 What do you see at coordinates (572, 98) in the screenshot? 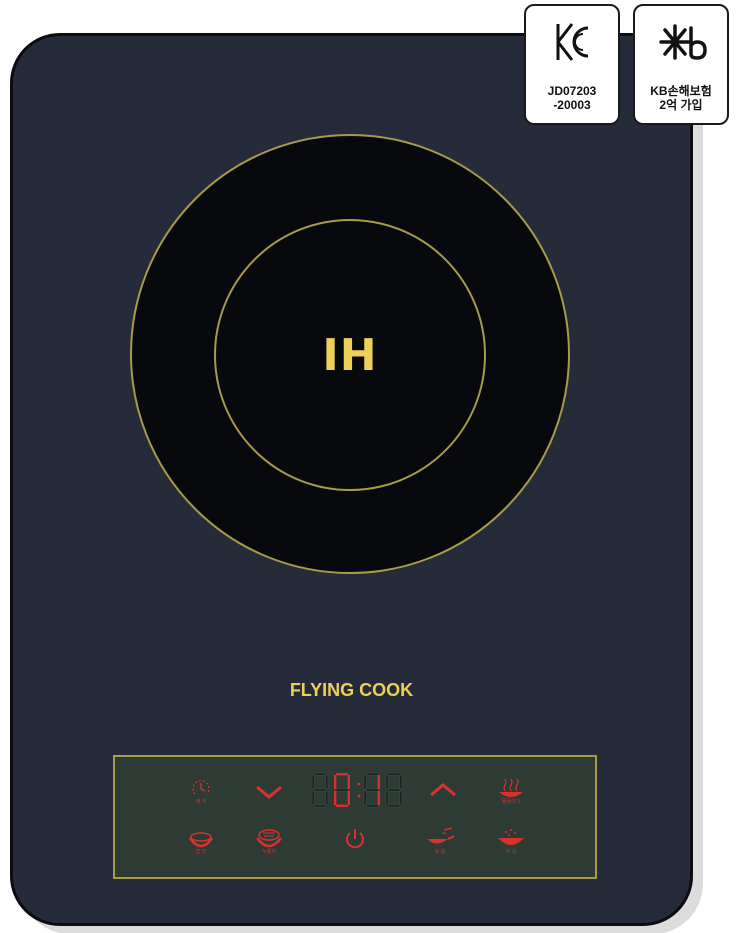
I see `kc-certification-number: JD07203 -20003` at bounding box center [572, 98].